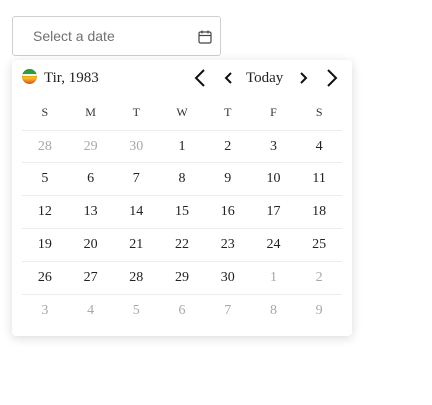 Image resolution: width=432 pixels, height=405 pixels. I want to click on calendar-day-outside-month: 30, so click(136, 146).